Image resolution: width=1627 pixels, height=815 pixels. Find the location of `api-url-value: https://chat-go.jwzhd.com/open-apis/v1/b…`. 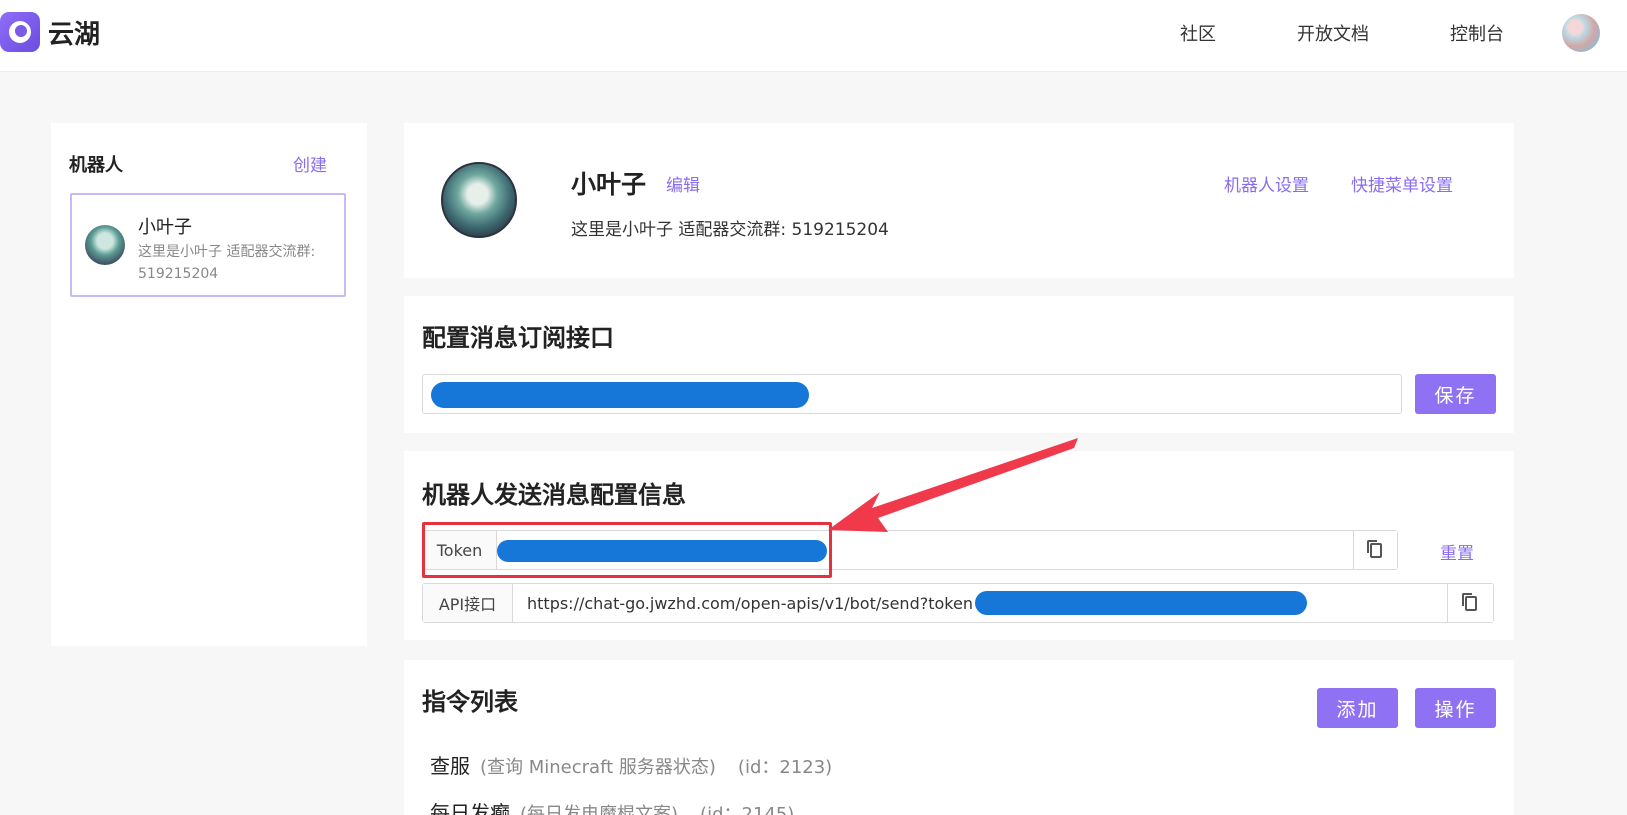

api-url-value: https://chat-go.jwzhd.com/open-apis/v1/b… is located at coordinates (980, 603).